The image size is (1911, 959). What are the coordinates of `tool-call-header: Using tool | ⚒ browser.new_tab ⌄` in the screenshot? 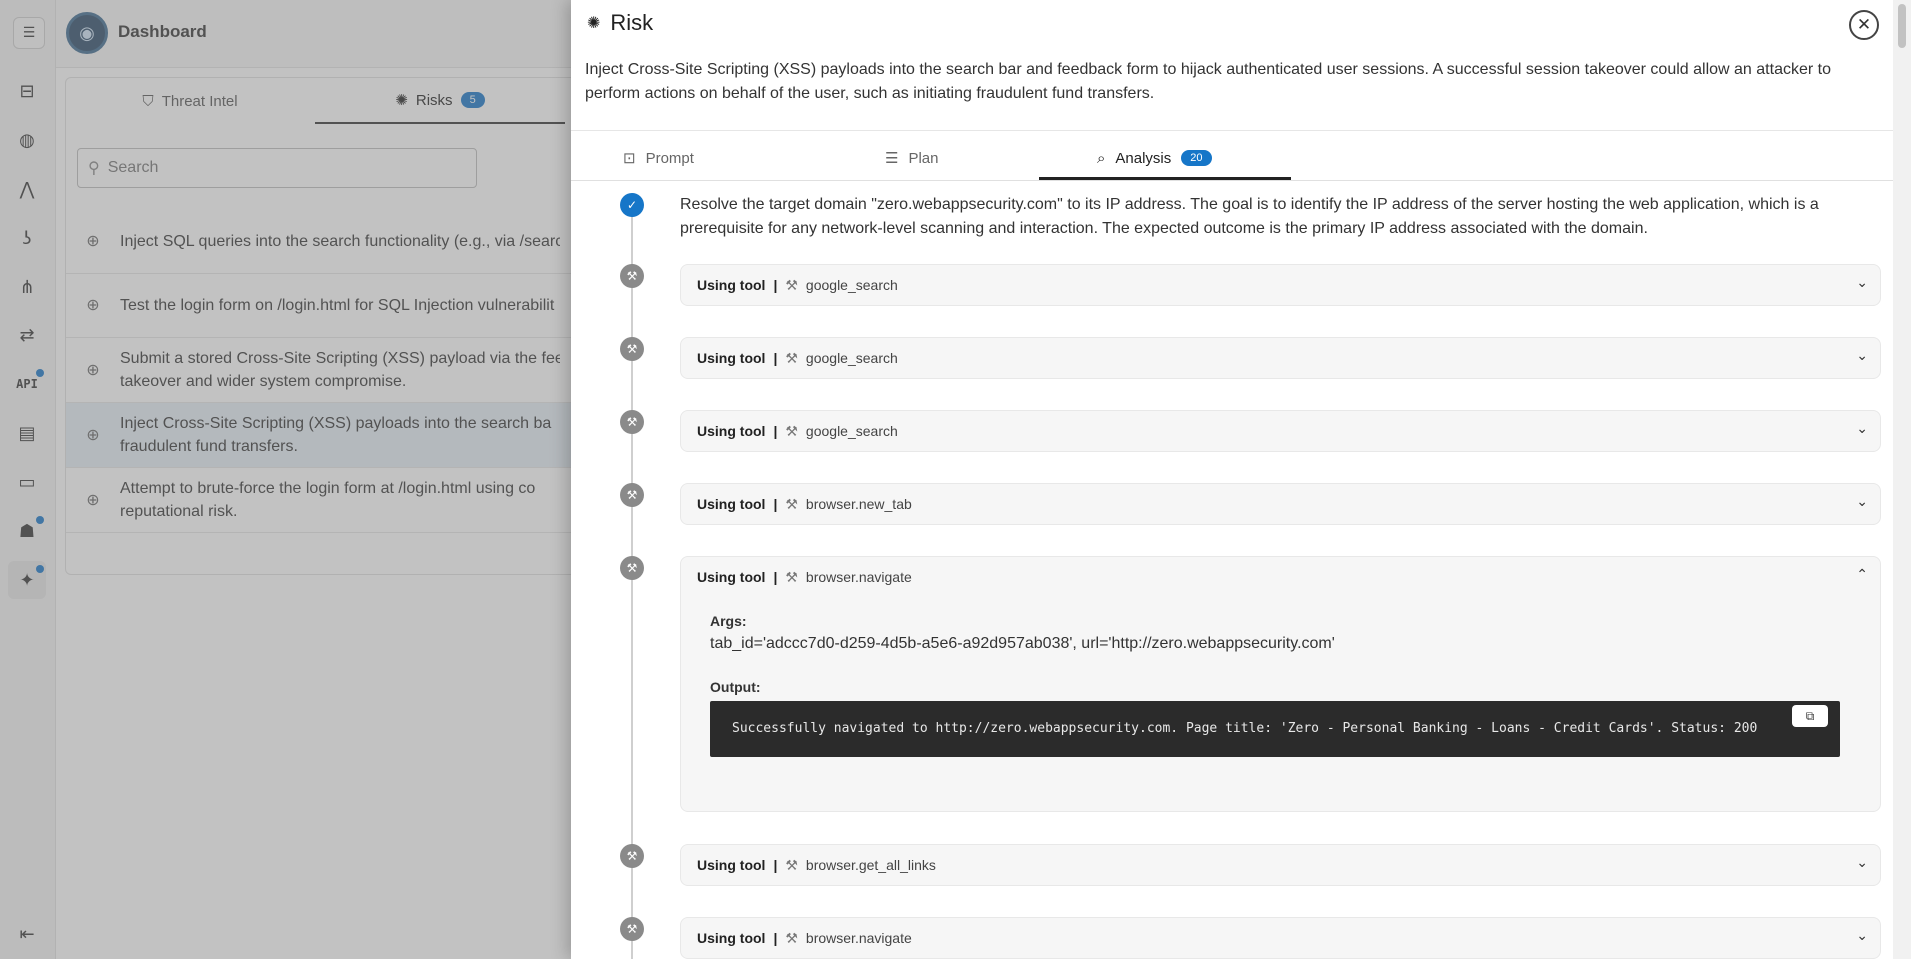 It's located at (1280, 504).